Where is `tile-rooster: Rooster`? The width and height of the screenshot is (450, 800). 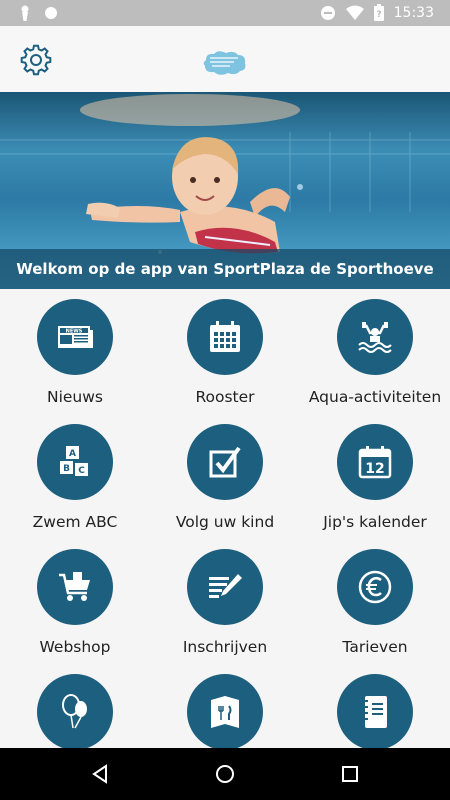 tile-rooster: Rooster is located at coordinates (225, 351).